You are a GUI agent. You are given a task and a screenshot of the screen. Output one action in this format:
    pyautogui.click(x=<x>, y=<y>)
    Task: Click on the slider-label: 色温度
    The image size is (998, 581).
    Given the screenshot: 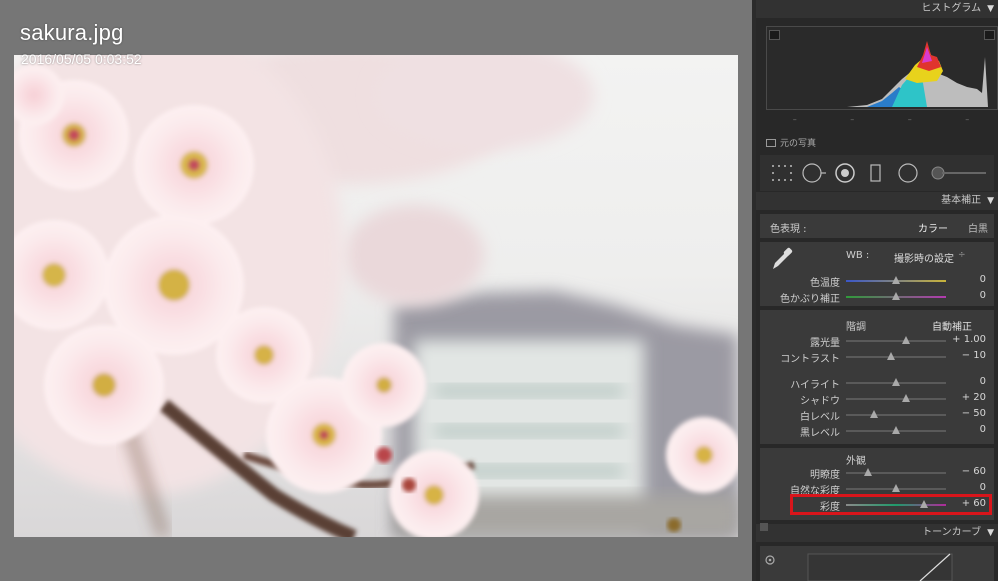 What is the action you would take?
    pyautogui.click(x=825, y=283)
    